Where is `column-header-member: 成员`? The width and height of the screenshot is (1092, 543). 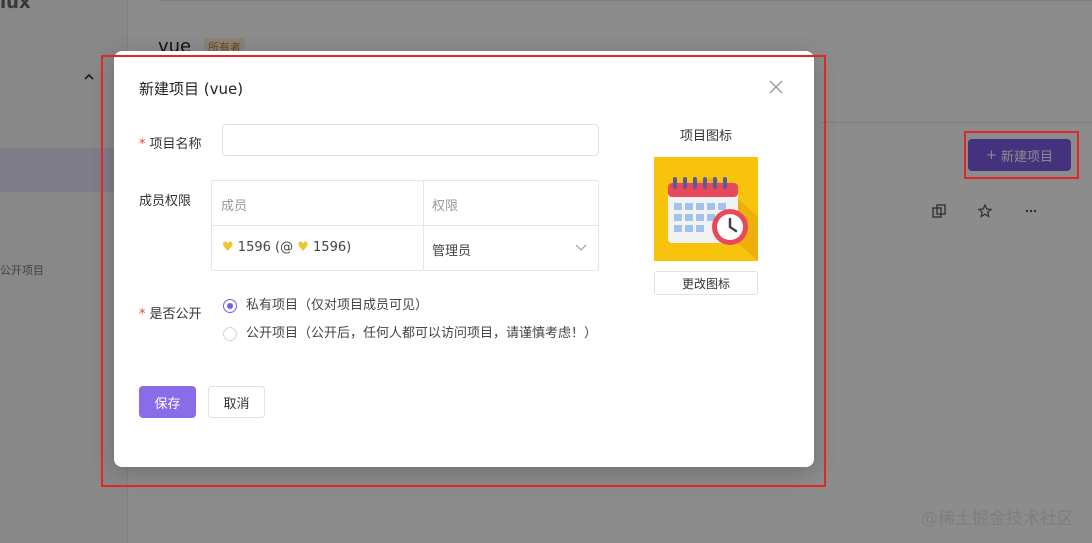 column-header-member: 成员 is located at coordinates (234, 206).